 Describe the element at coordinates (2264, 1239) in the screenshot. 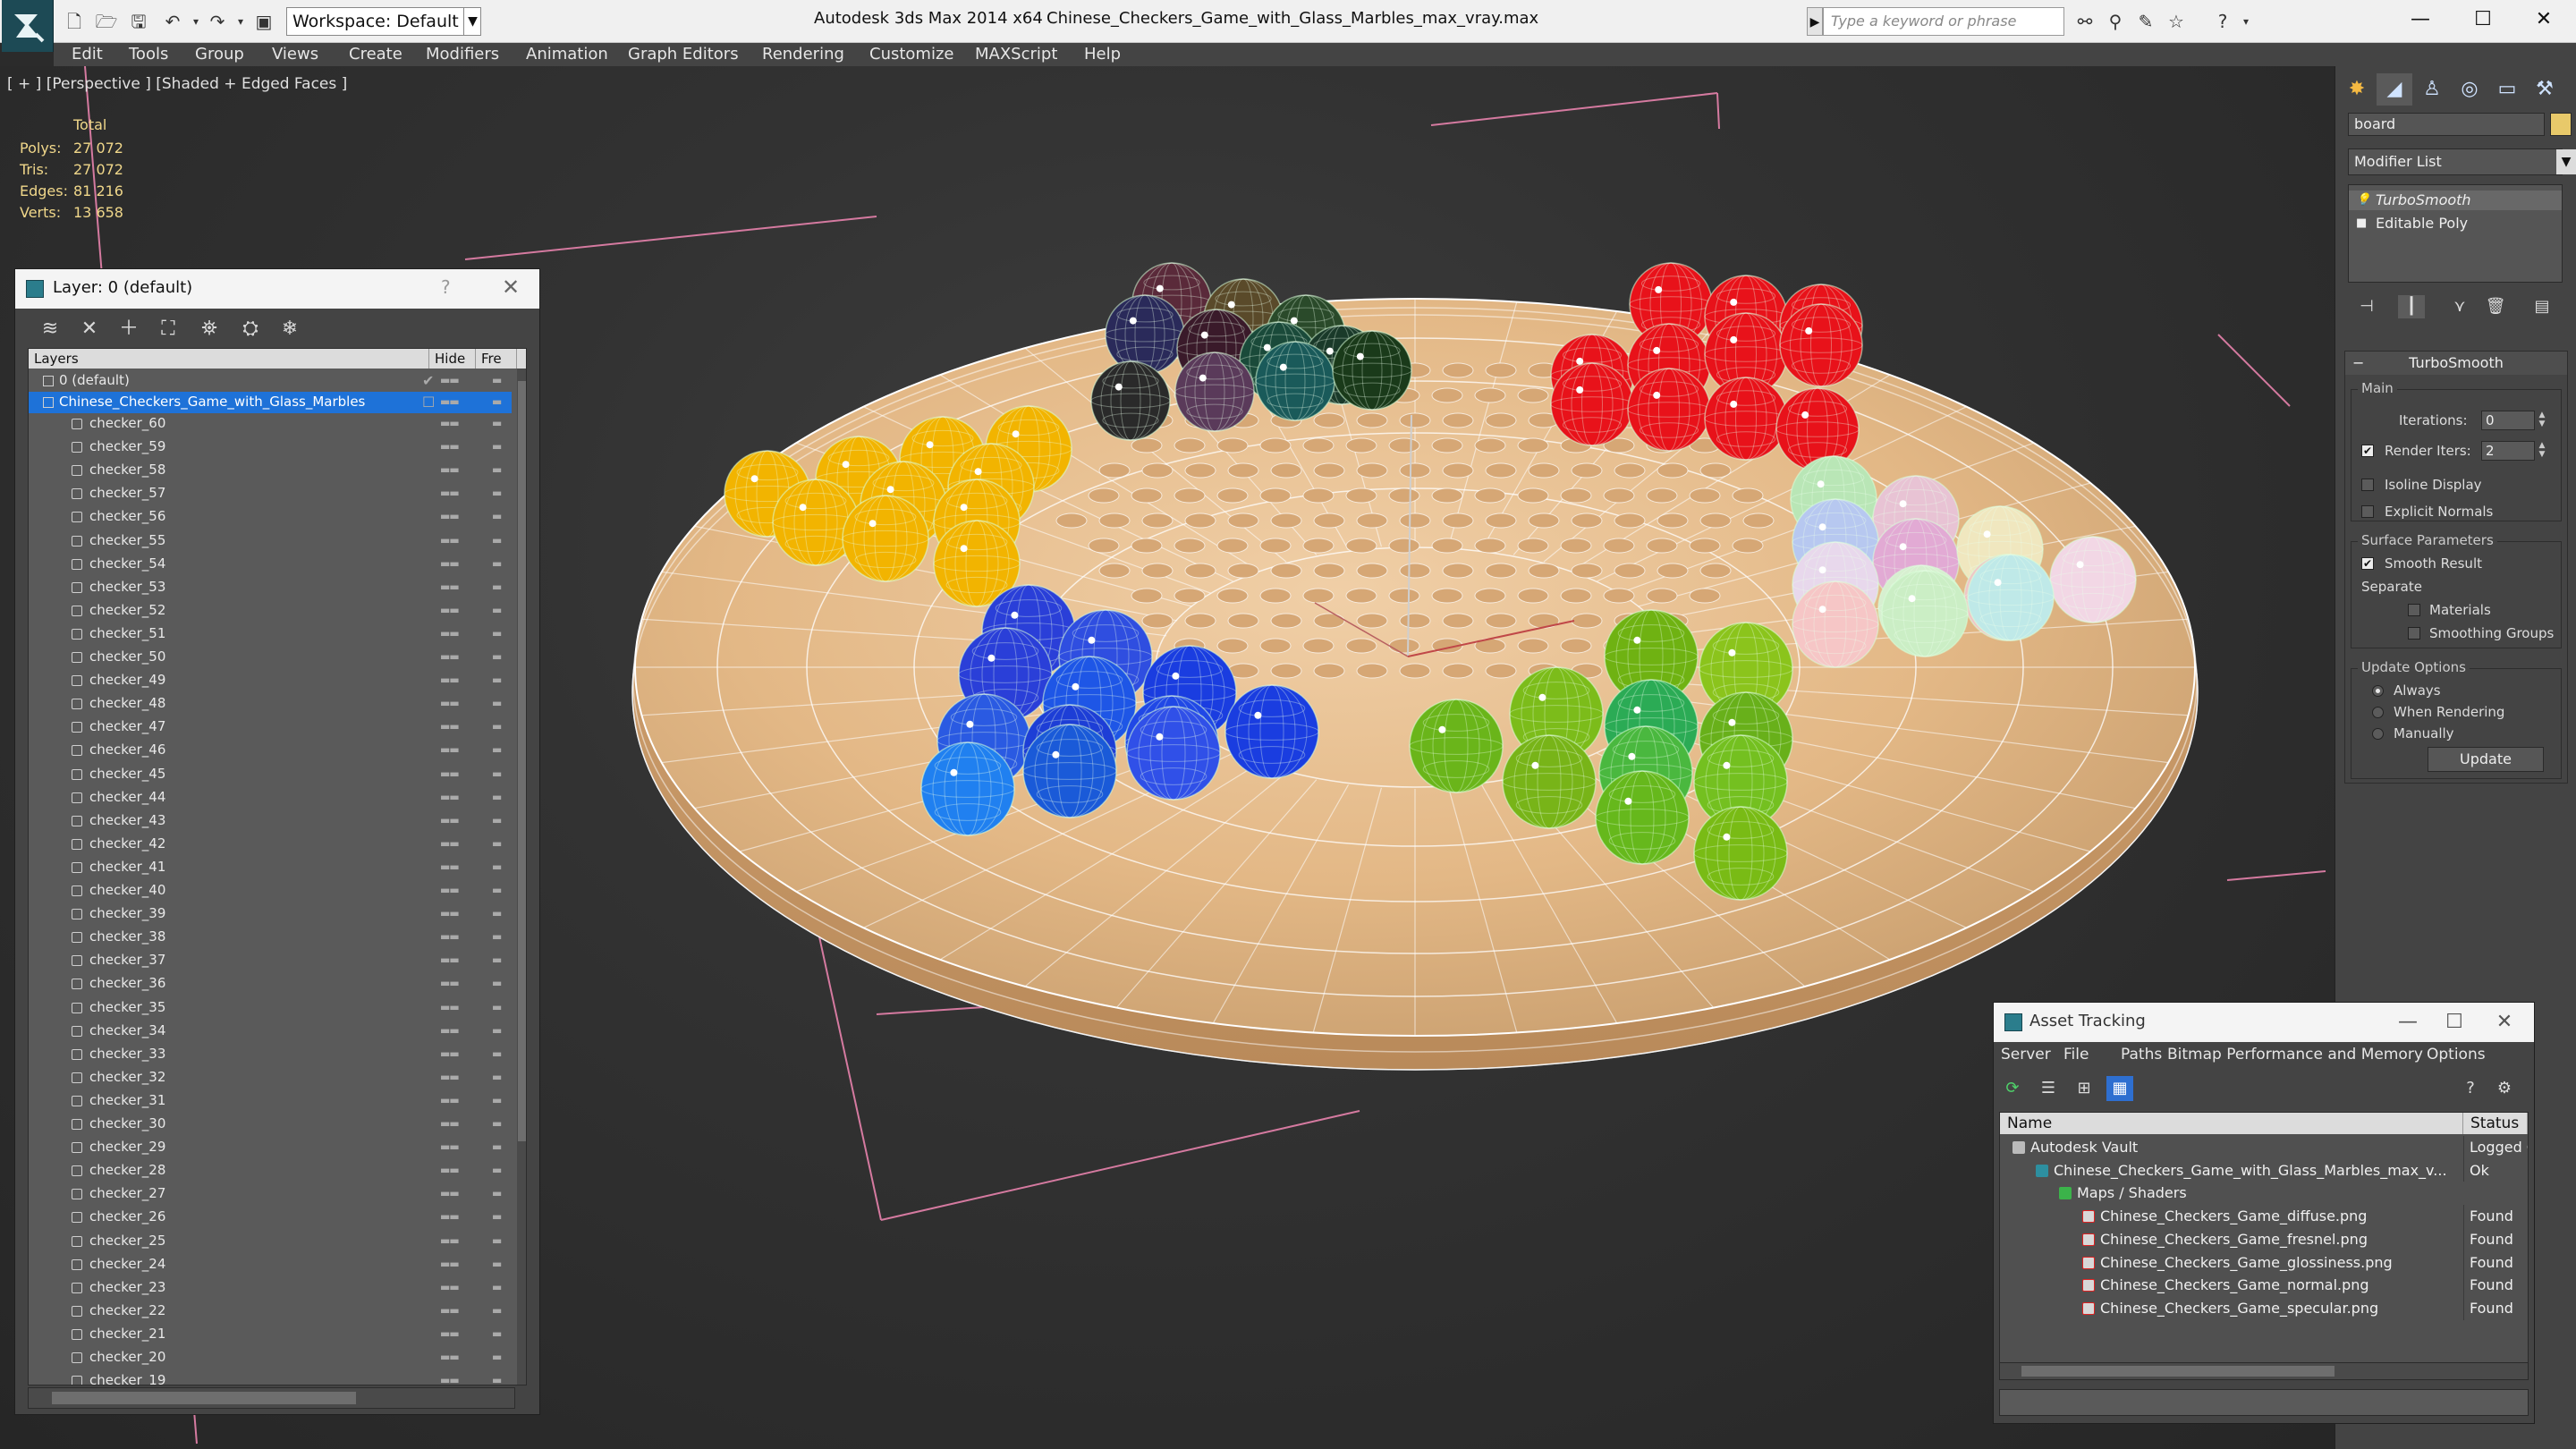

I see `asset-row: Chinese_Checkers_Game_fresnel.png Found` at that location.